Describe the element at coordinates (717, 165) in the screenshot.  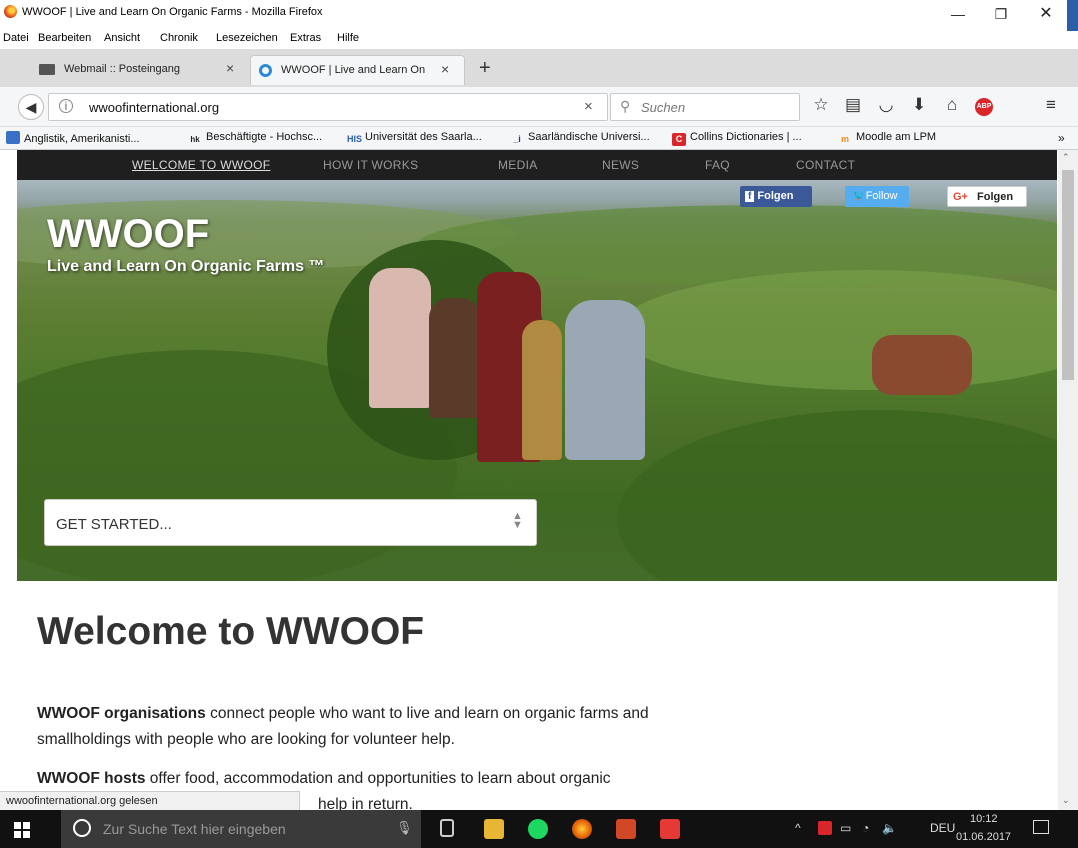
I see `nav-faq: FAQ` at that location.